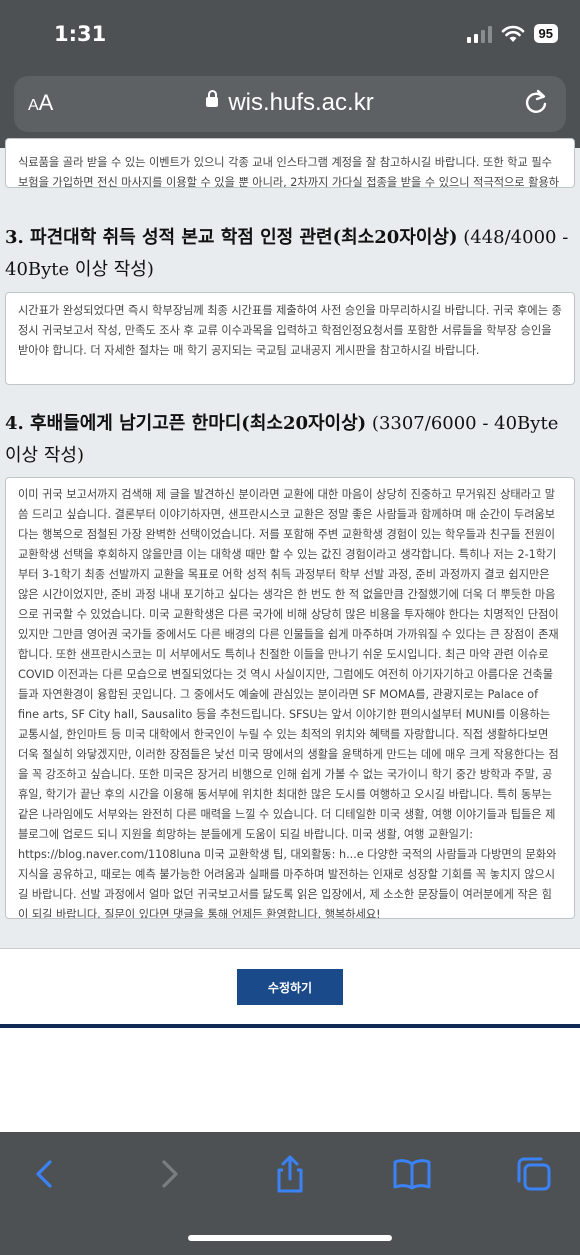  What do you see at coordinates (290, 1174) in the screenshot?
I see `share-icon` at bounding box center [290, 1174].